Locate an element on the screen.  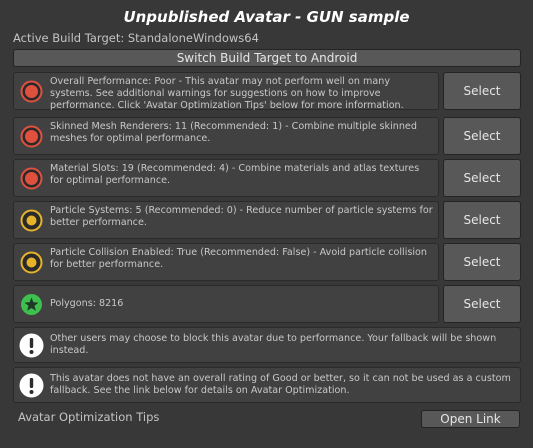
row-message: Polygons: 8216 is located at coordinates (87, 303).